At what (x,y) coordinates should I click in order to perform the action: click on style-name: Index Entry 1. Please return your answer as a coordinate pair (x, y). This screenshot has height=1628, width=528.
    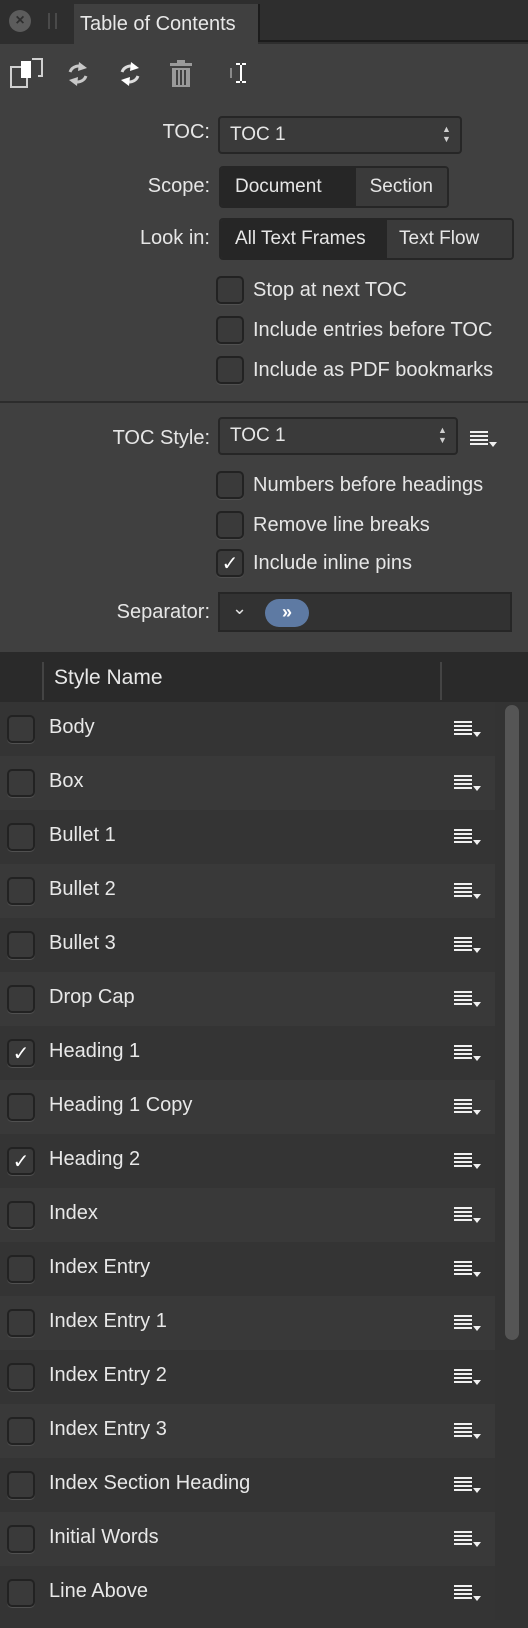
    Looking at the image, I should click on (108, 1321).